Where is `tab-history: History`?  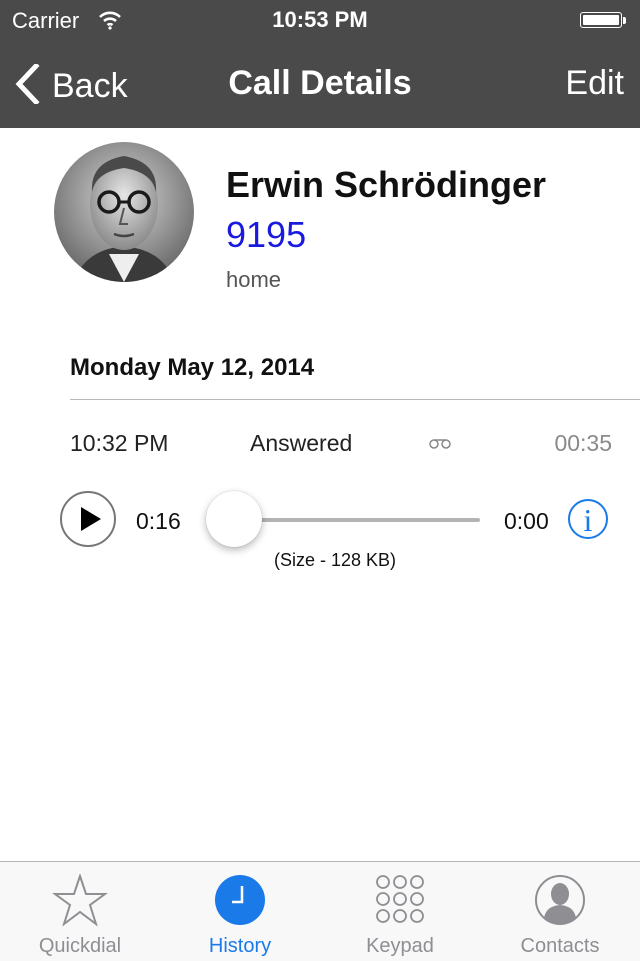
tab-history: History is located at coordinates (240, 911).